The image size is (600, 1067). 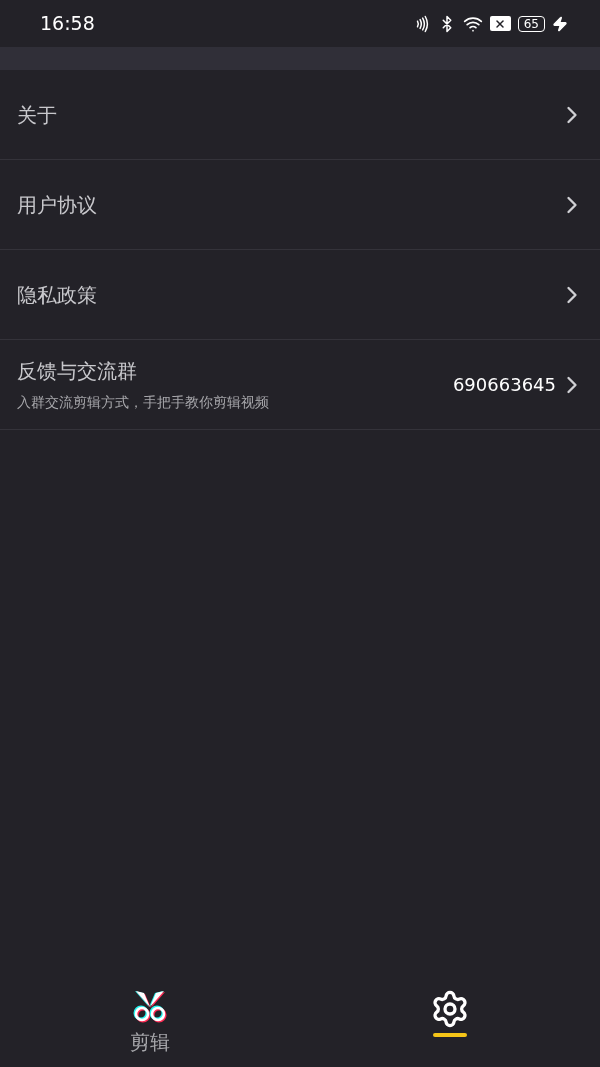 I want to click on no-sim-icon, so click(x=500, y=23).